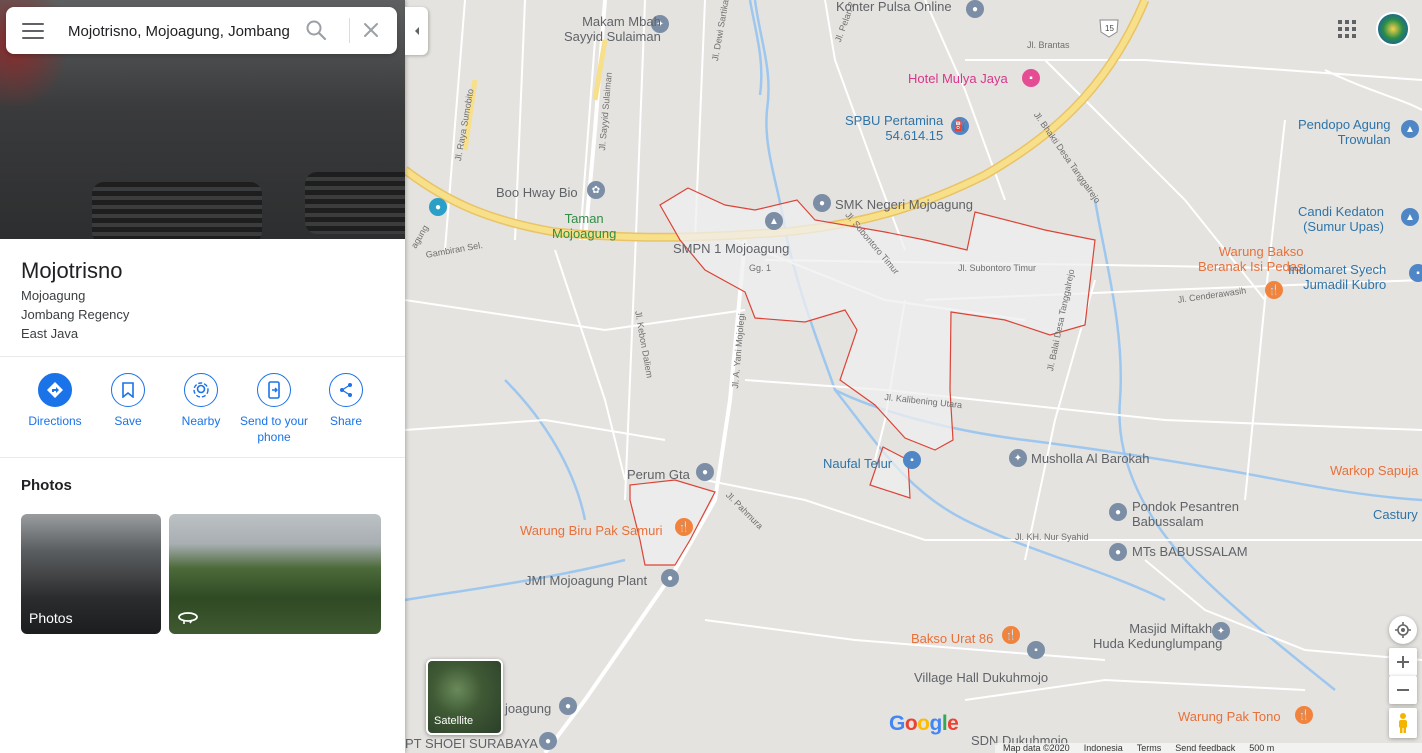  I want to click on terms-link: Terms, so click(1149, 748).